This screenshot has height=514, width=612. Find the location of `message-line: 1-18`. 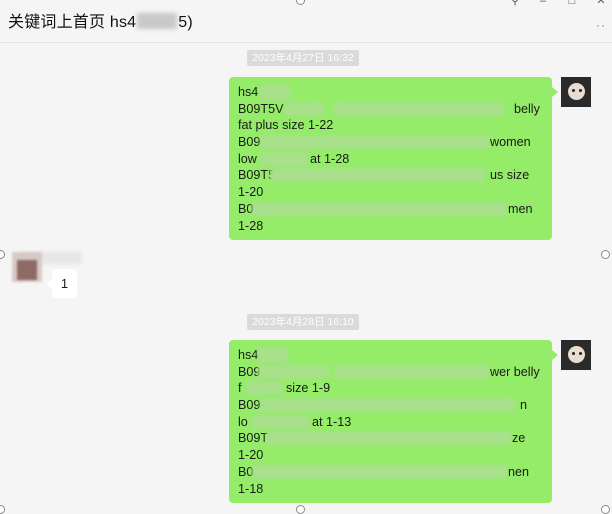

message-line: 1-18 is located at coordinates (251, 488).